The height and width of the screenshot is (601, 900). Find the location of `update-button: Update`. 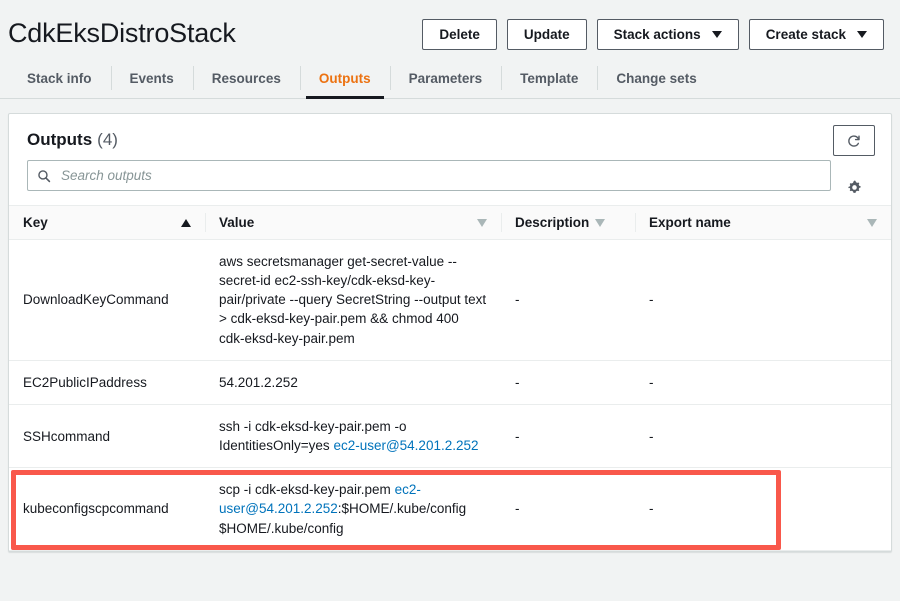

update-button: Update is located at coordinates (546, 34).